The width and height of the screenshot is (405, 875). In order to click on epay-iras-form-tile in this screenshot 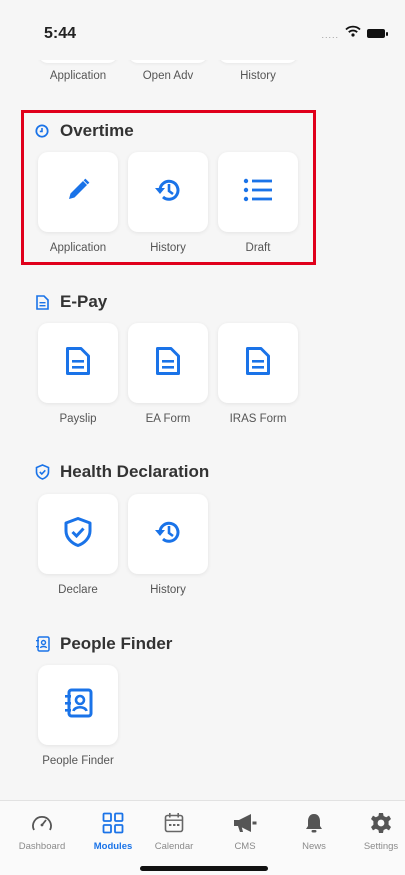, I will do `click(258, 363)`.